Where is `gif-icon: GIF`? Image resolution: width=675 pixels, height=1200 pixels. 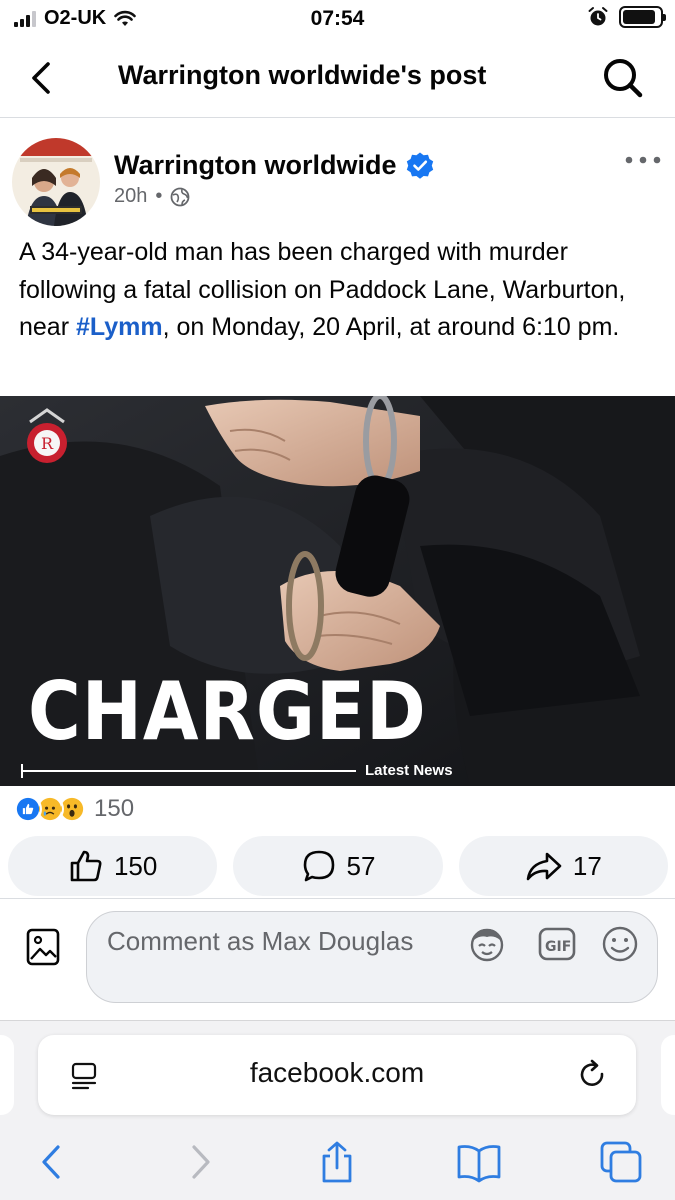
gif-icon: GIF is located at coordinates (557, 944).